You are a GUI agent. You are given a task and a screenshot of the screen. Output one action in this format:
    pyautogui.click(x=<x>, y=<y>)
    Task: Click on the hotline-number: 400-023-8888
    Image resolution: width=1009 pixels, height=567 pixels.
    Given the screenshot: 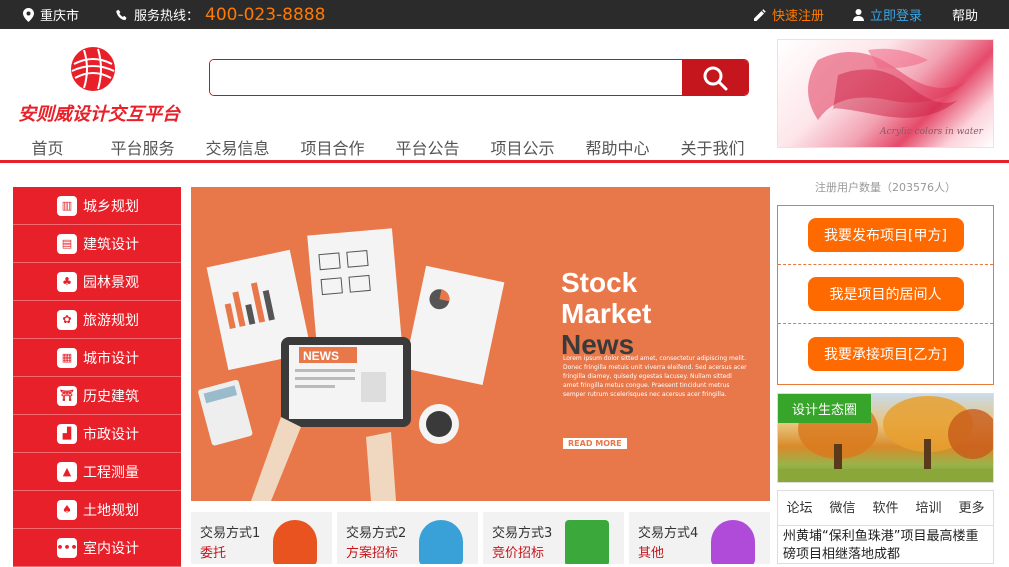 What is the action you would take?
    pyautogui.click(x=265, y=14)
    